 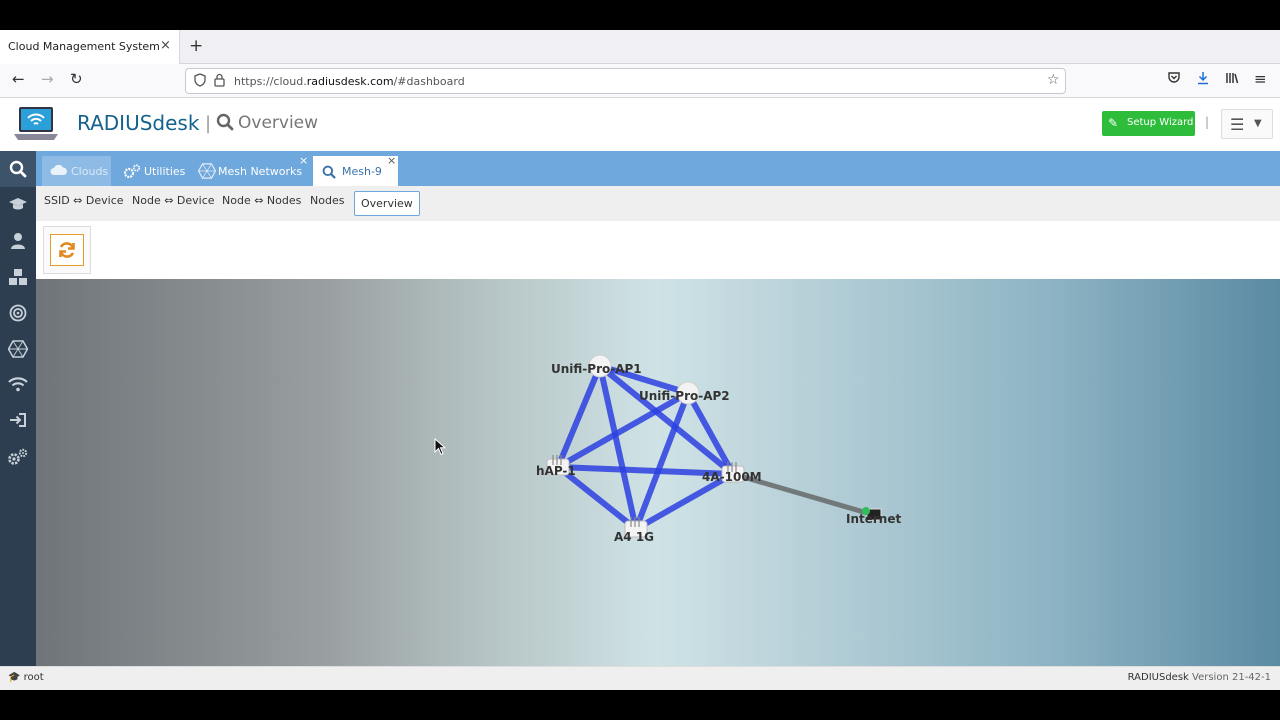 What do you see at coordinates (18, 386) in the screenshot?
I see `wifi-icon` at bounding box center [18, 386].